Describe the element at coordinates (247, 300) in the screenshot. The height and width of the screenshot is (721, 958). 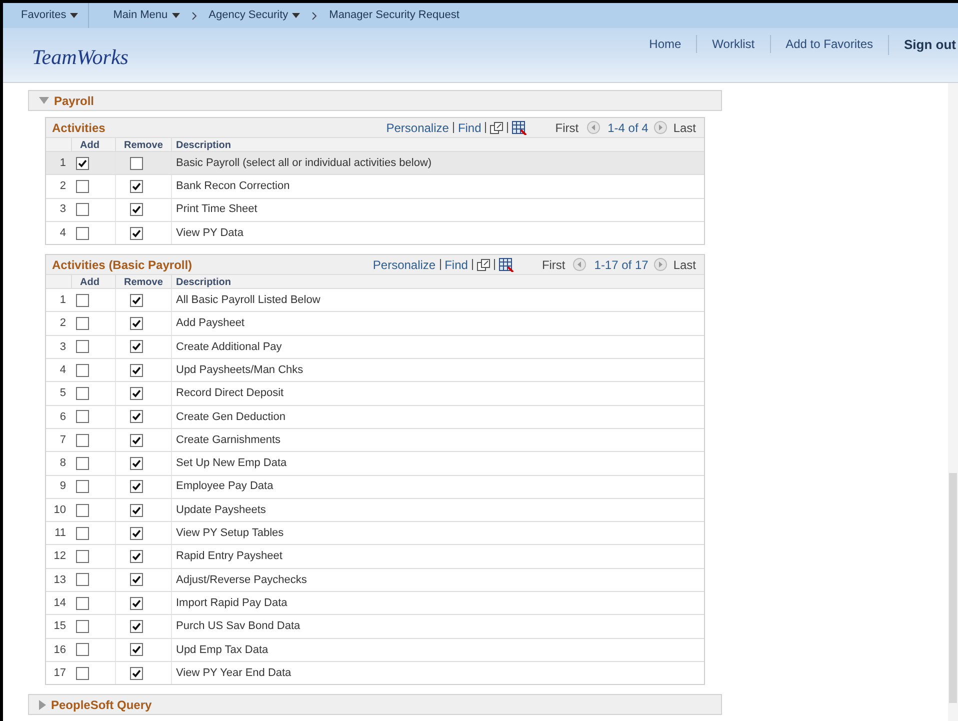
I see `description-cell-text: All Basic Payroll Listed Below` at that location.